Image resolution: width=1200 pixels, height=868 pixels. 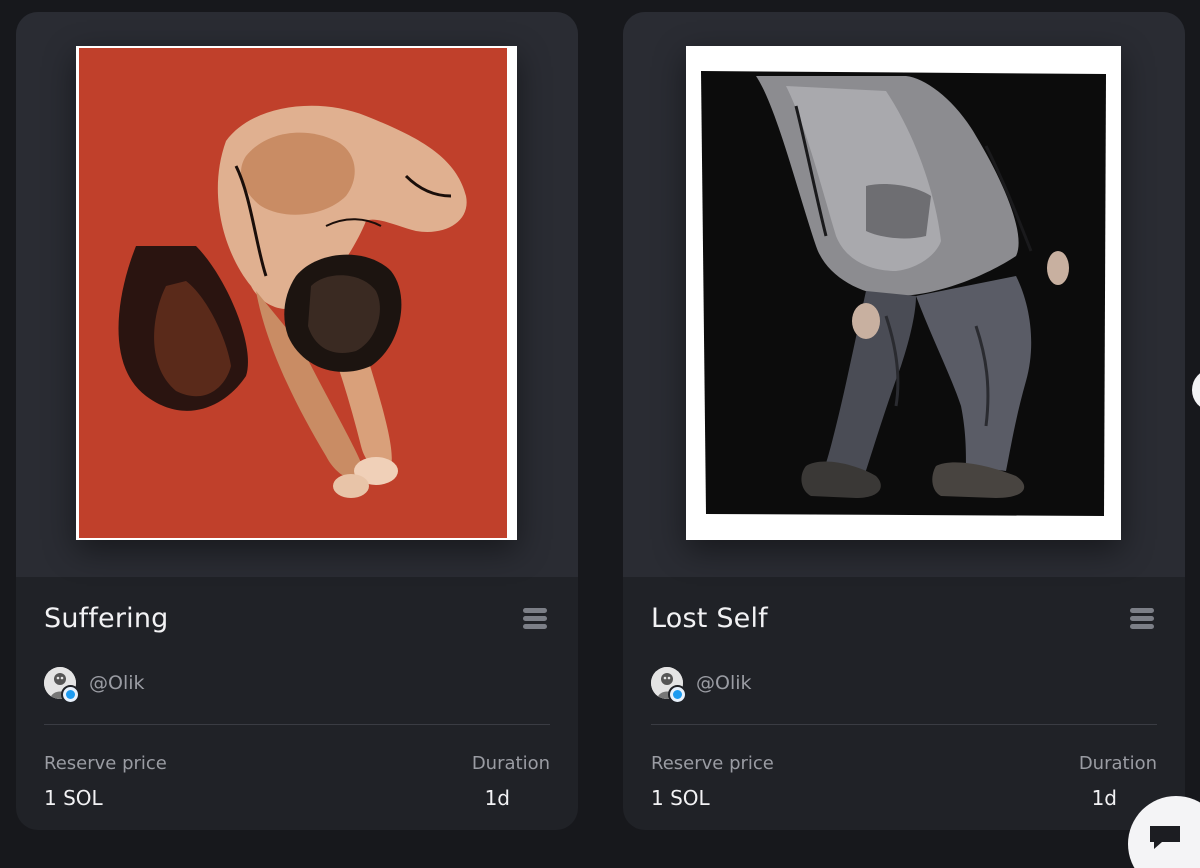 What do you see at coordinates (106, 618) in the screenshot?
I see `artwork-title: Suffering` at bounding box center [106, 618].